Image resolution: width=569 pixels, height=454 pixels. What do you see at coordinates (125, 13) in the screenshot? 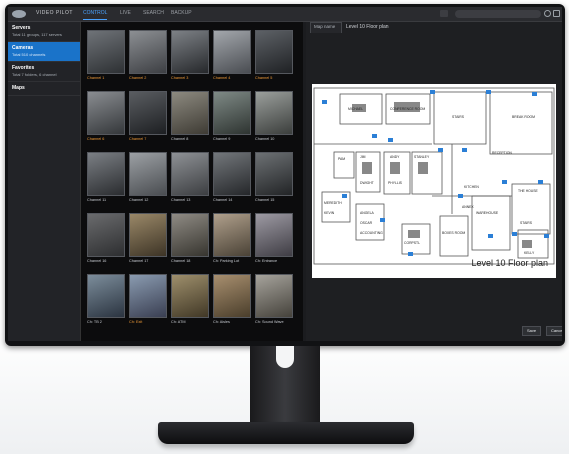
I see `tab-live: LIVE` at bounding box center [125, 13].